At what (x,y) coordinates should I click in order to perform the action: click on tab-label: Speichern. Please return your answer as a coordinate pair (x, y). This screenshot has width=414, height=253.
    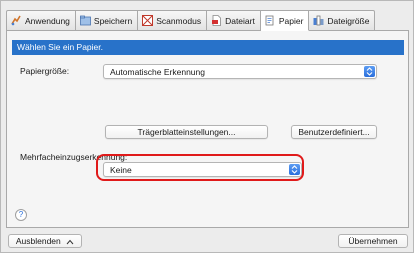
    Looking at the image, I should click on (113, 20).